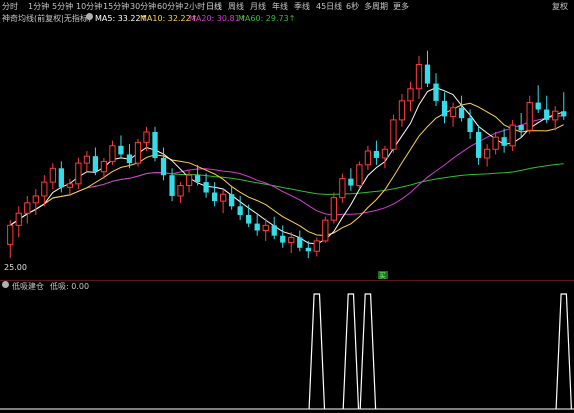 The width and height of the screenshot is (574, 413). I want to click on ma60-line, so click(287, 194).